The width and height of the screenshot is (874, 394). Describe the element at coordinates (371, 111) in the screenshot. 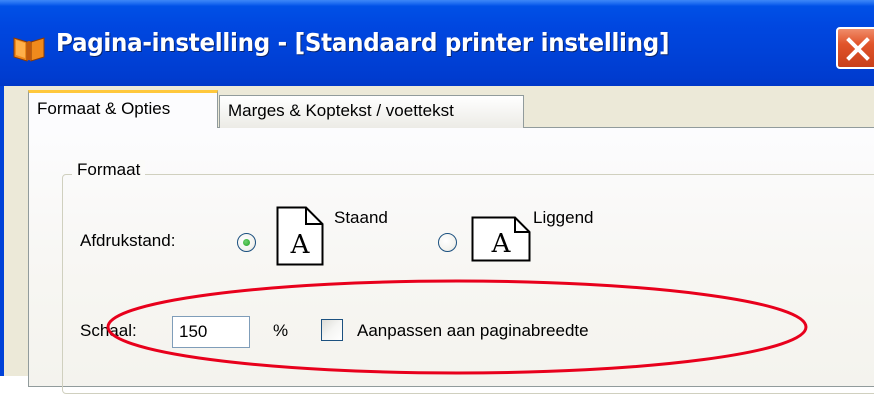

I see `tab-marges-koptekst: Marges & Koptekst / voettekst` at that location.